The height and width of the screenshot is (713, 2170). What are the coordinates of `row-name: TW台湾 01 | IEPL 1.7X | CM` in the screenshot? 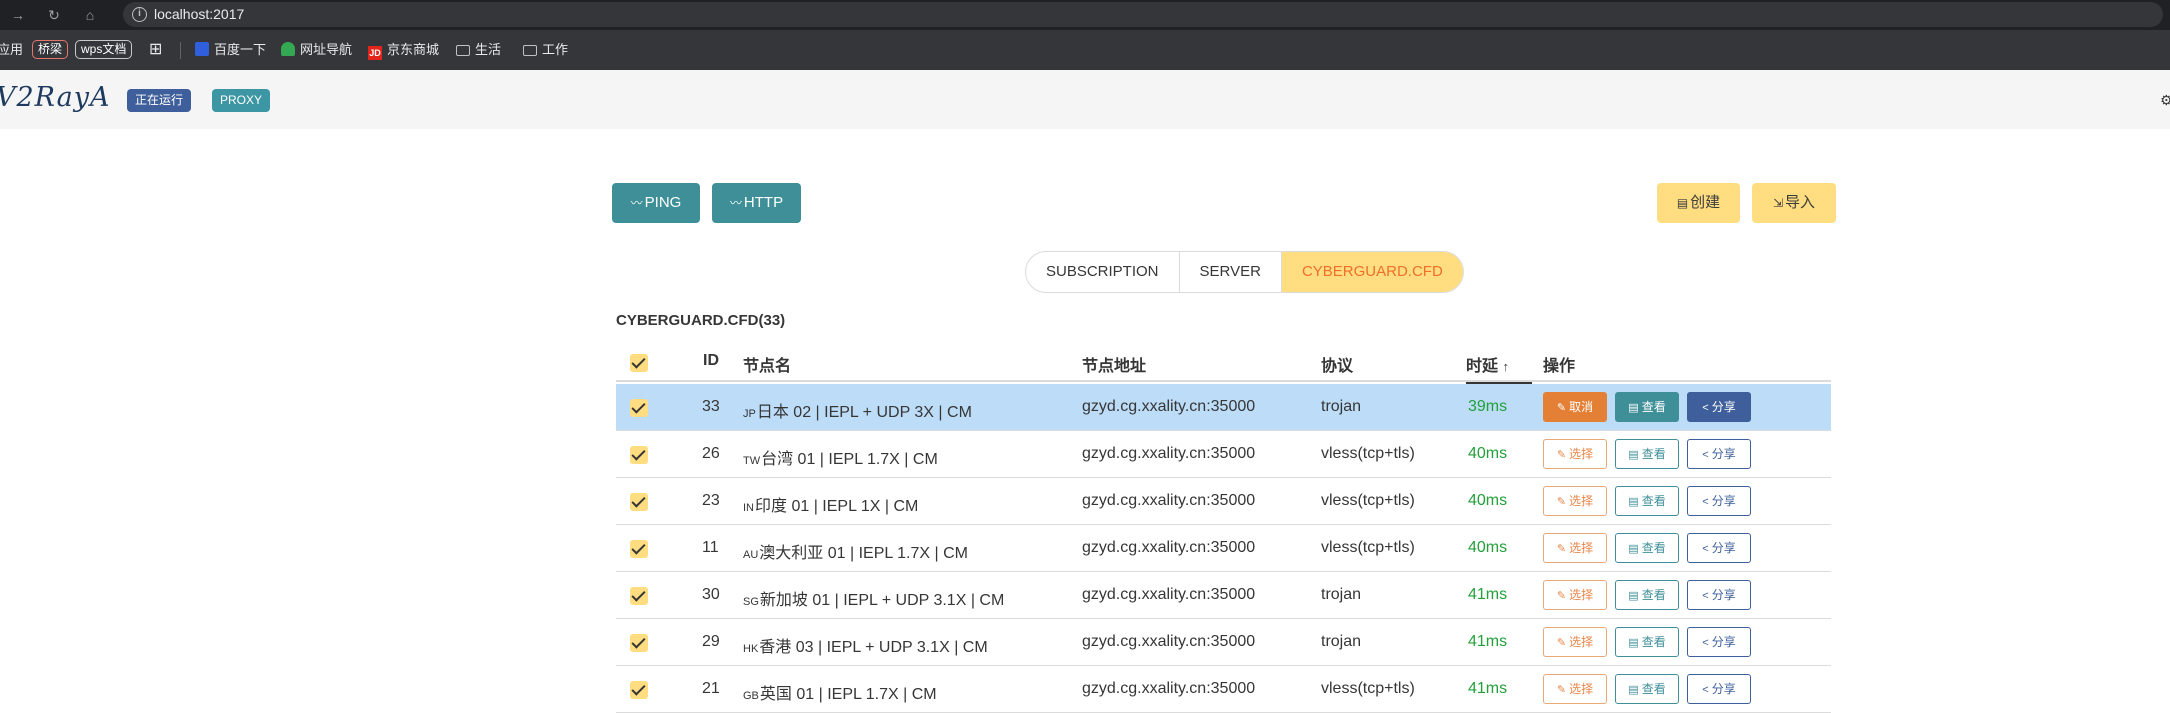 It's located at (840, 459).